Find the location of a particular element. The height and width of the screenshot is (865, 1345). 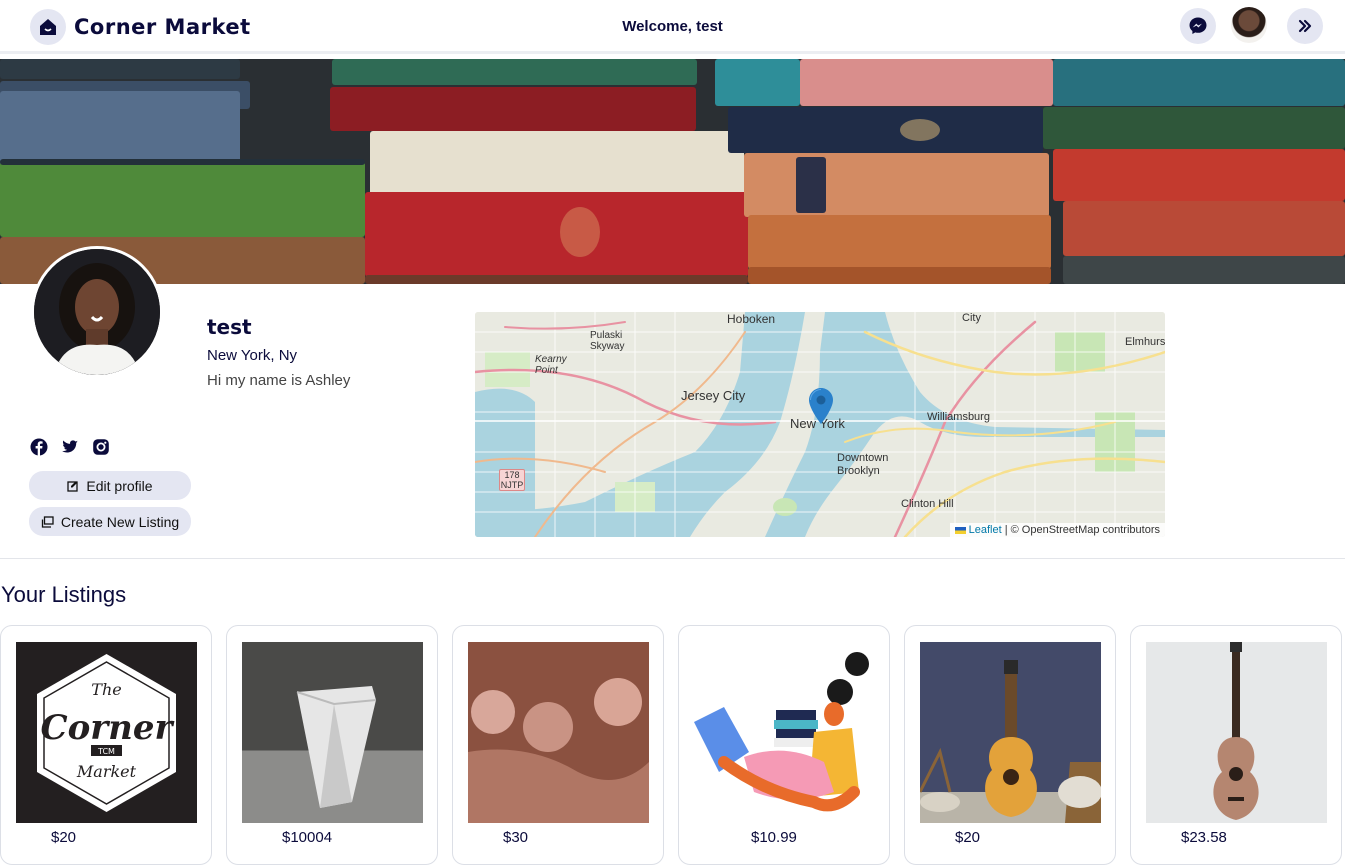

listing-image: The Corner TCM Market is located at coordinates (106, 732).